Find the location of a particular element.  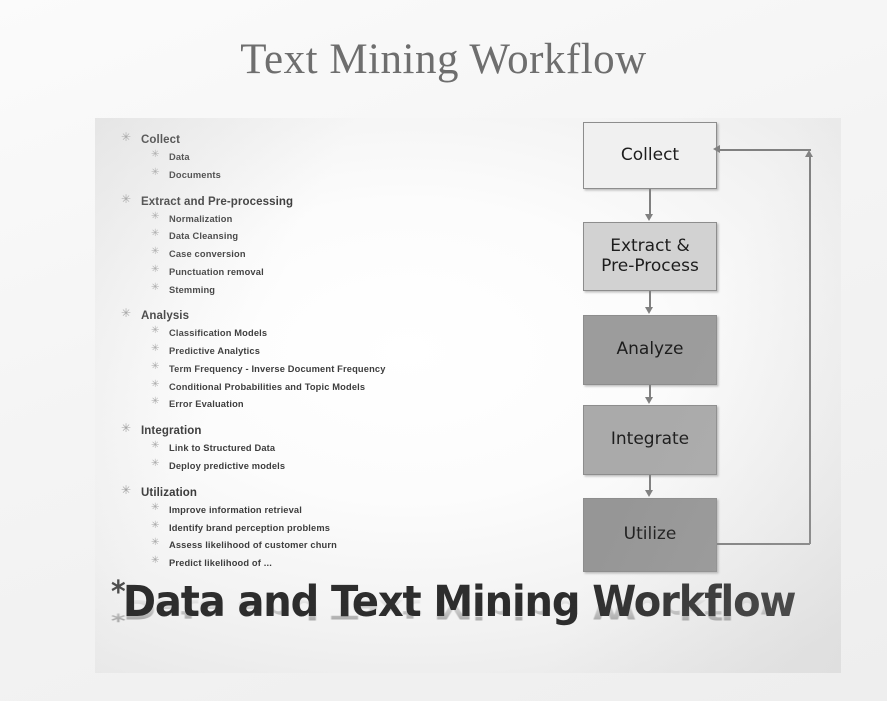

workflow-caption-text: Data and Text Mining Workflow is located at coordinates (459, 602).